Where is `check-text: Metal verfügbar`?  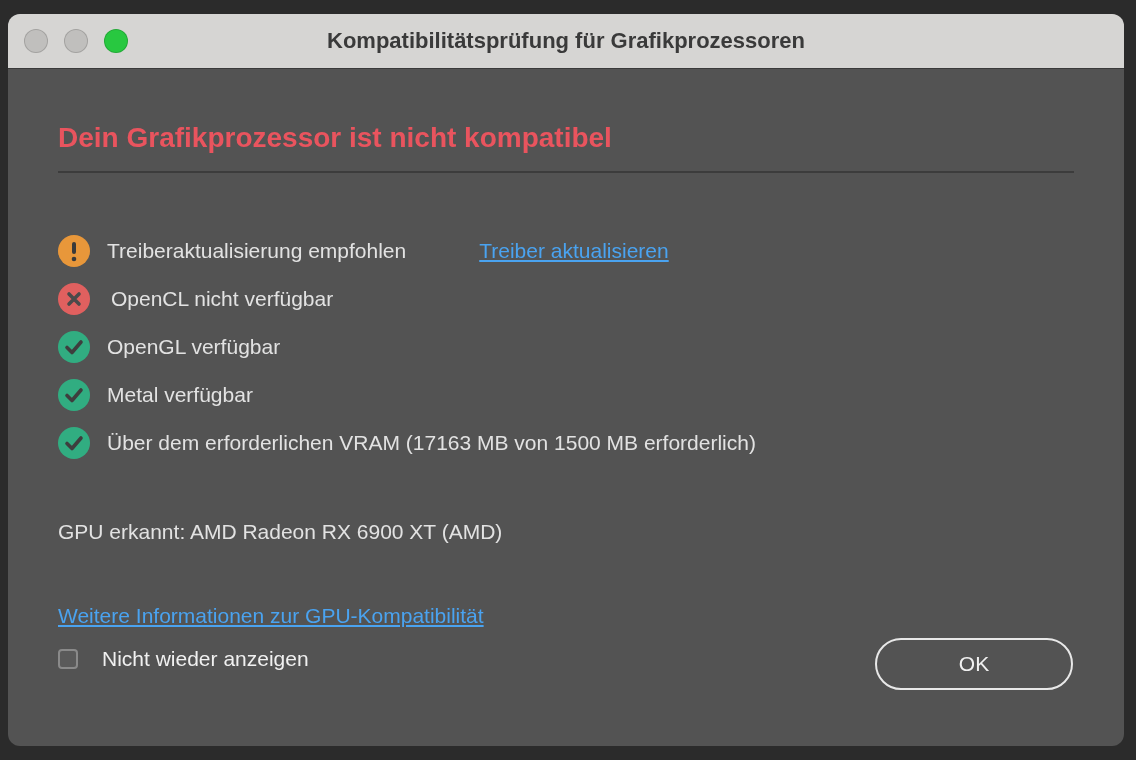 check-text: Metal verfügbar is located at coordinates (180, 395).